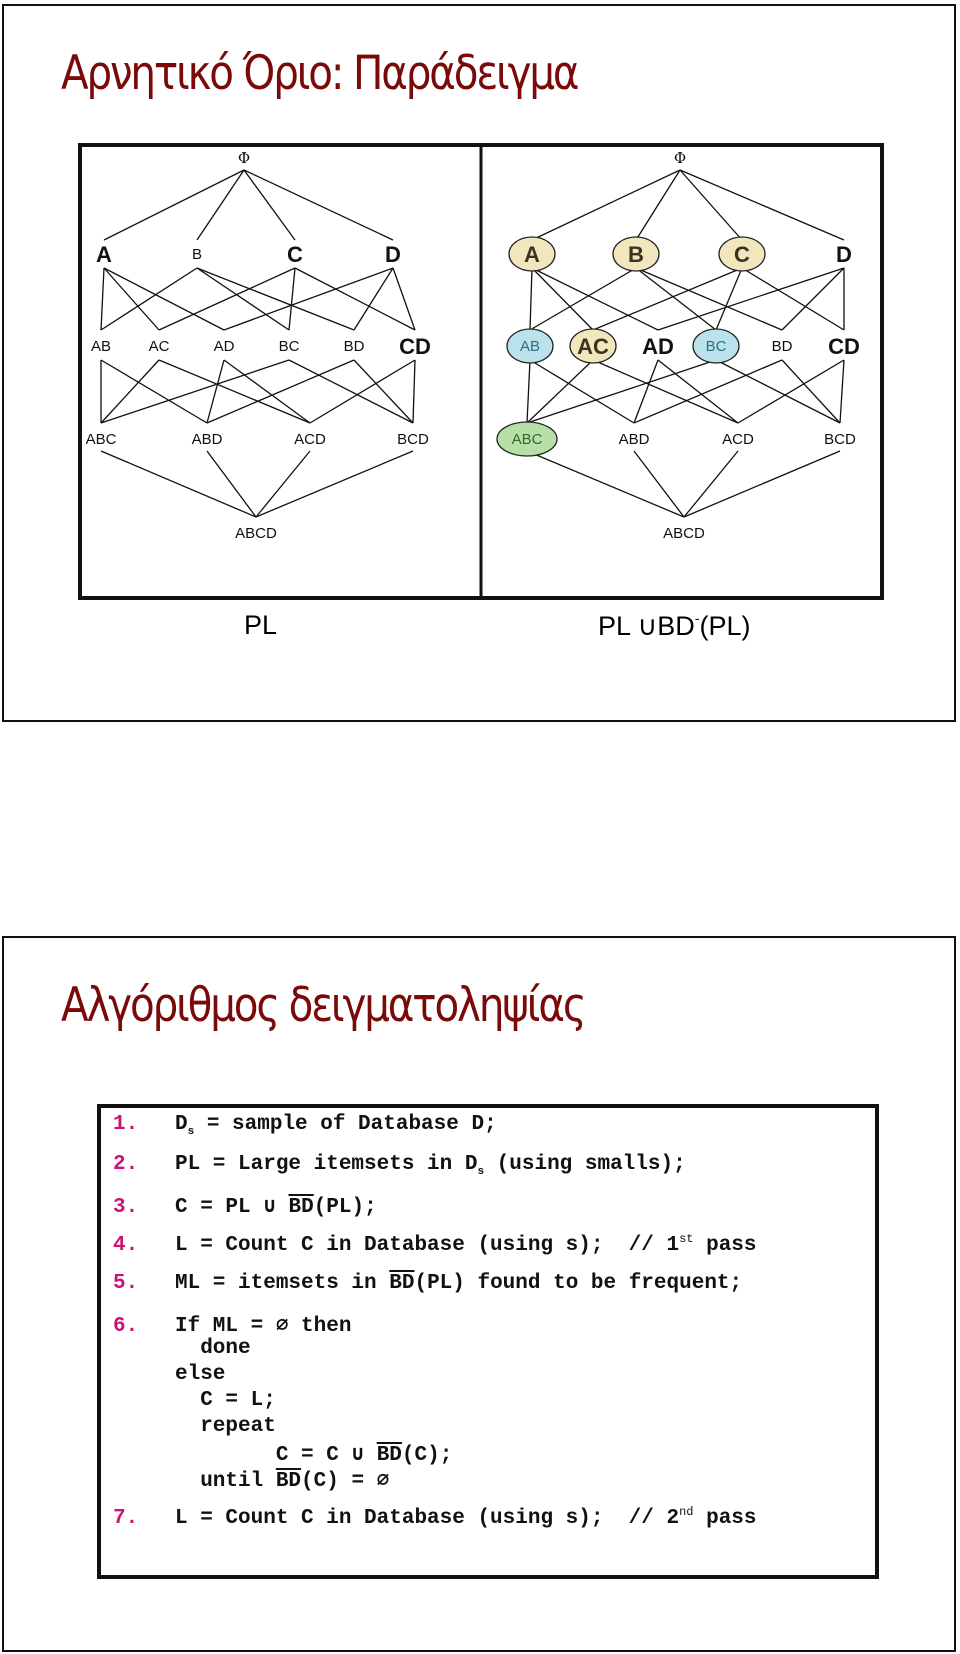 The height and width of the screenshot is (1654, 960). I want to click on caption-right: PL ∪BD-(PL), so click(674, 626).